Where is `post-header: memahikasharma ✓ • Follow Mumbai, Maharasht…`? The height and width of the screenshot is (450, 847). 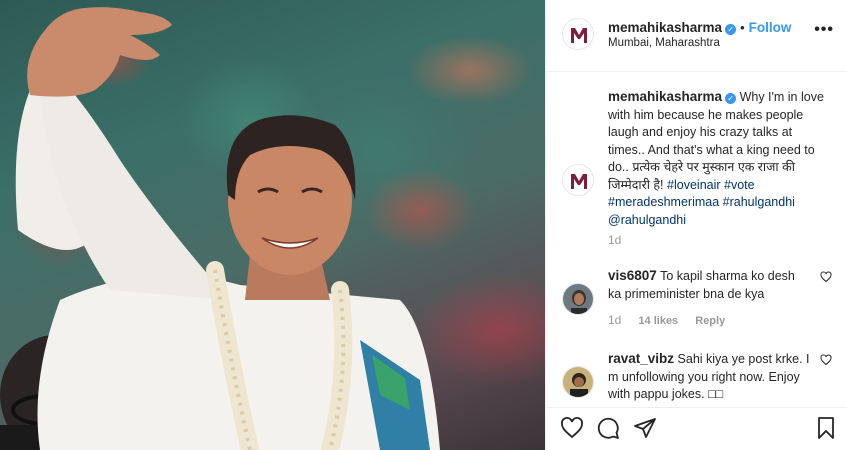
post-header: memahikasharma ✓ • Follow Mumbai, Maharasht… is located at coordinates (696, 36).